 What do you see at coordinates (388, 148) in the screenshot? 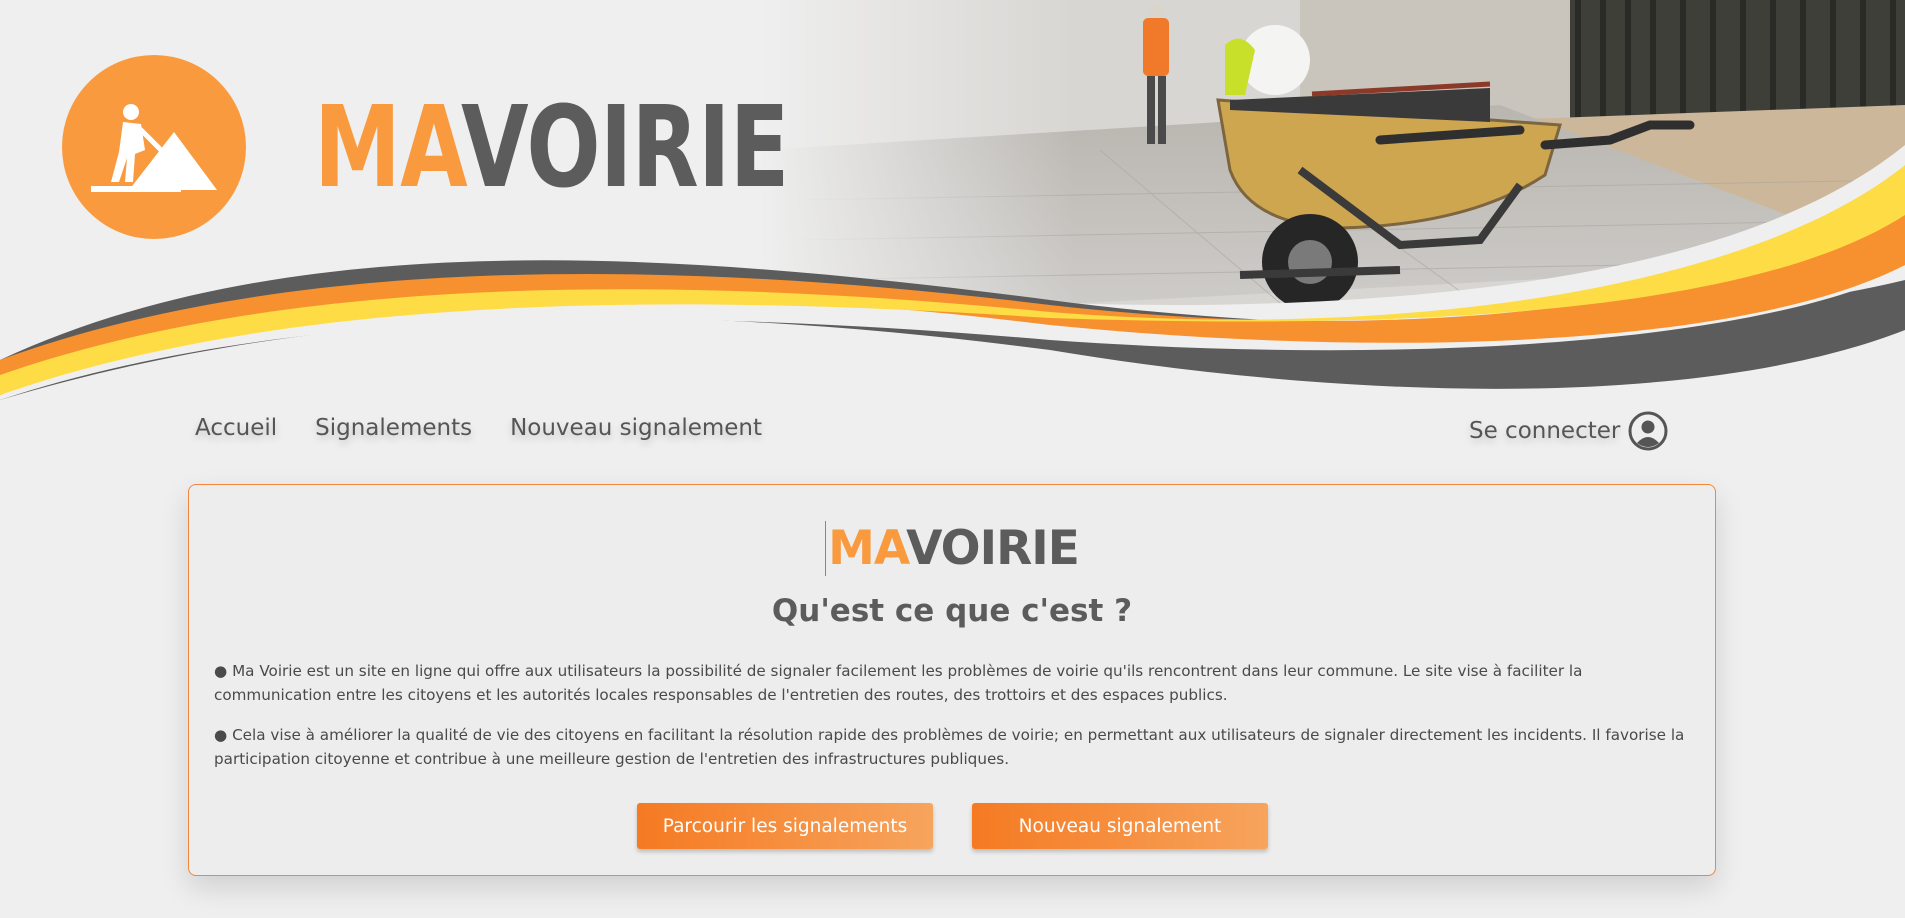
I see `brand-ma: MA` at bounding box center [388, 148].